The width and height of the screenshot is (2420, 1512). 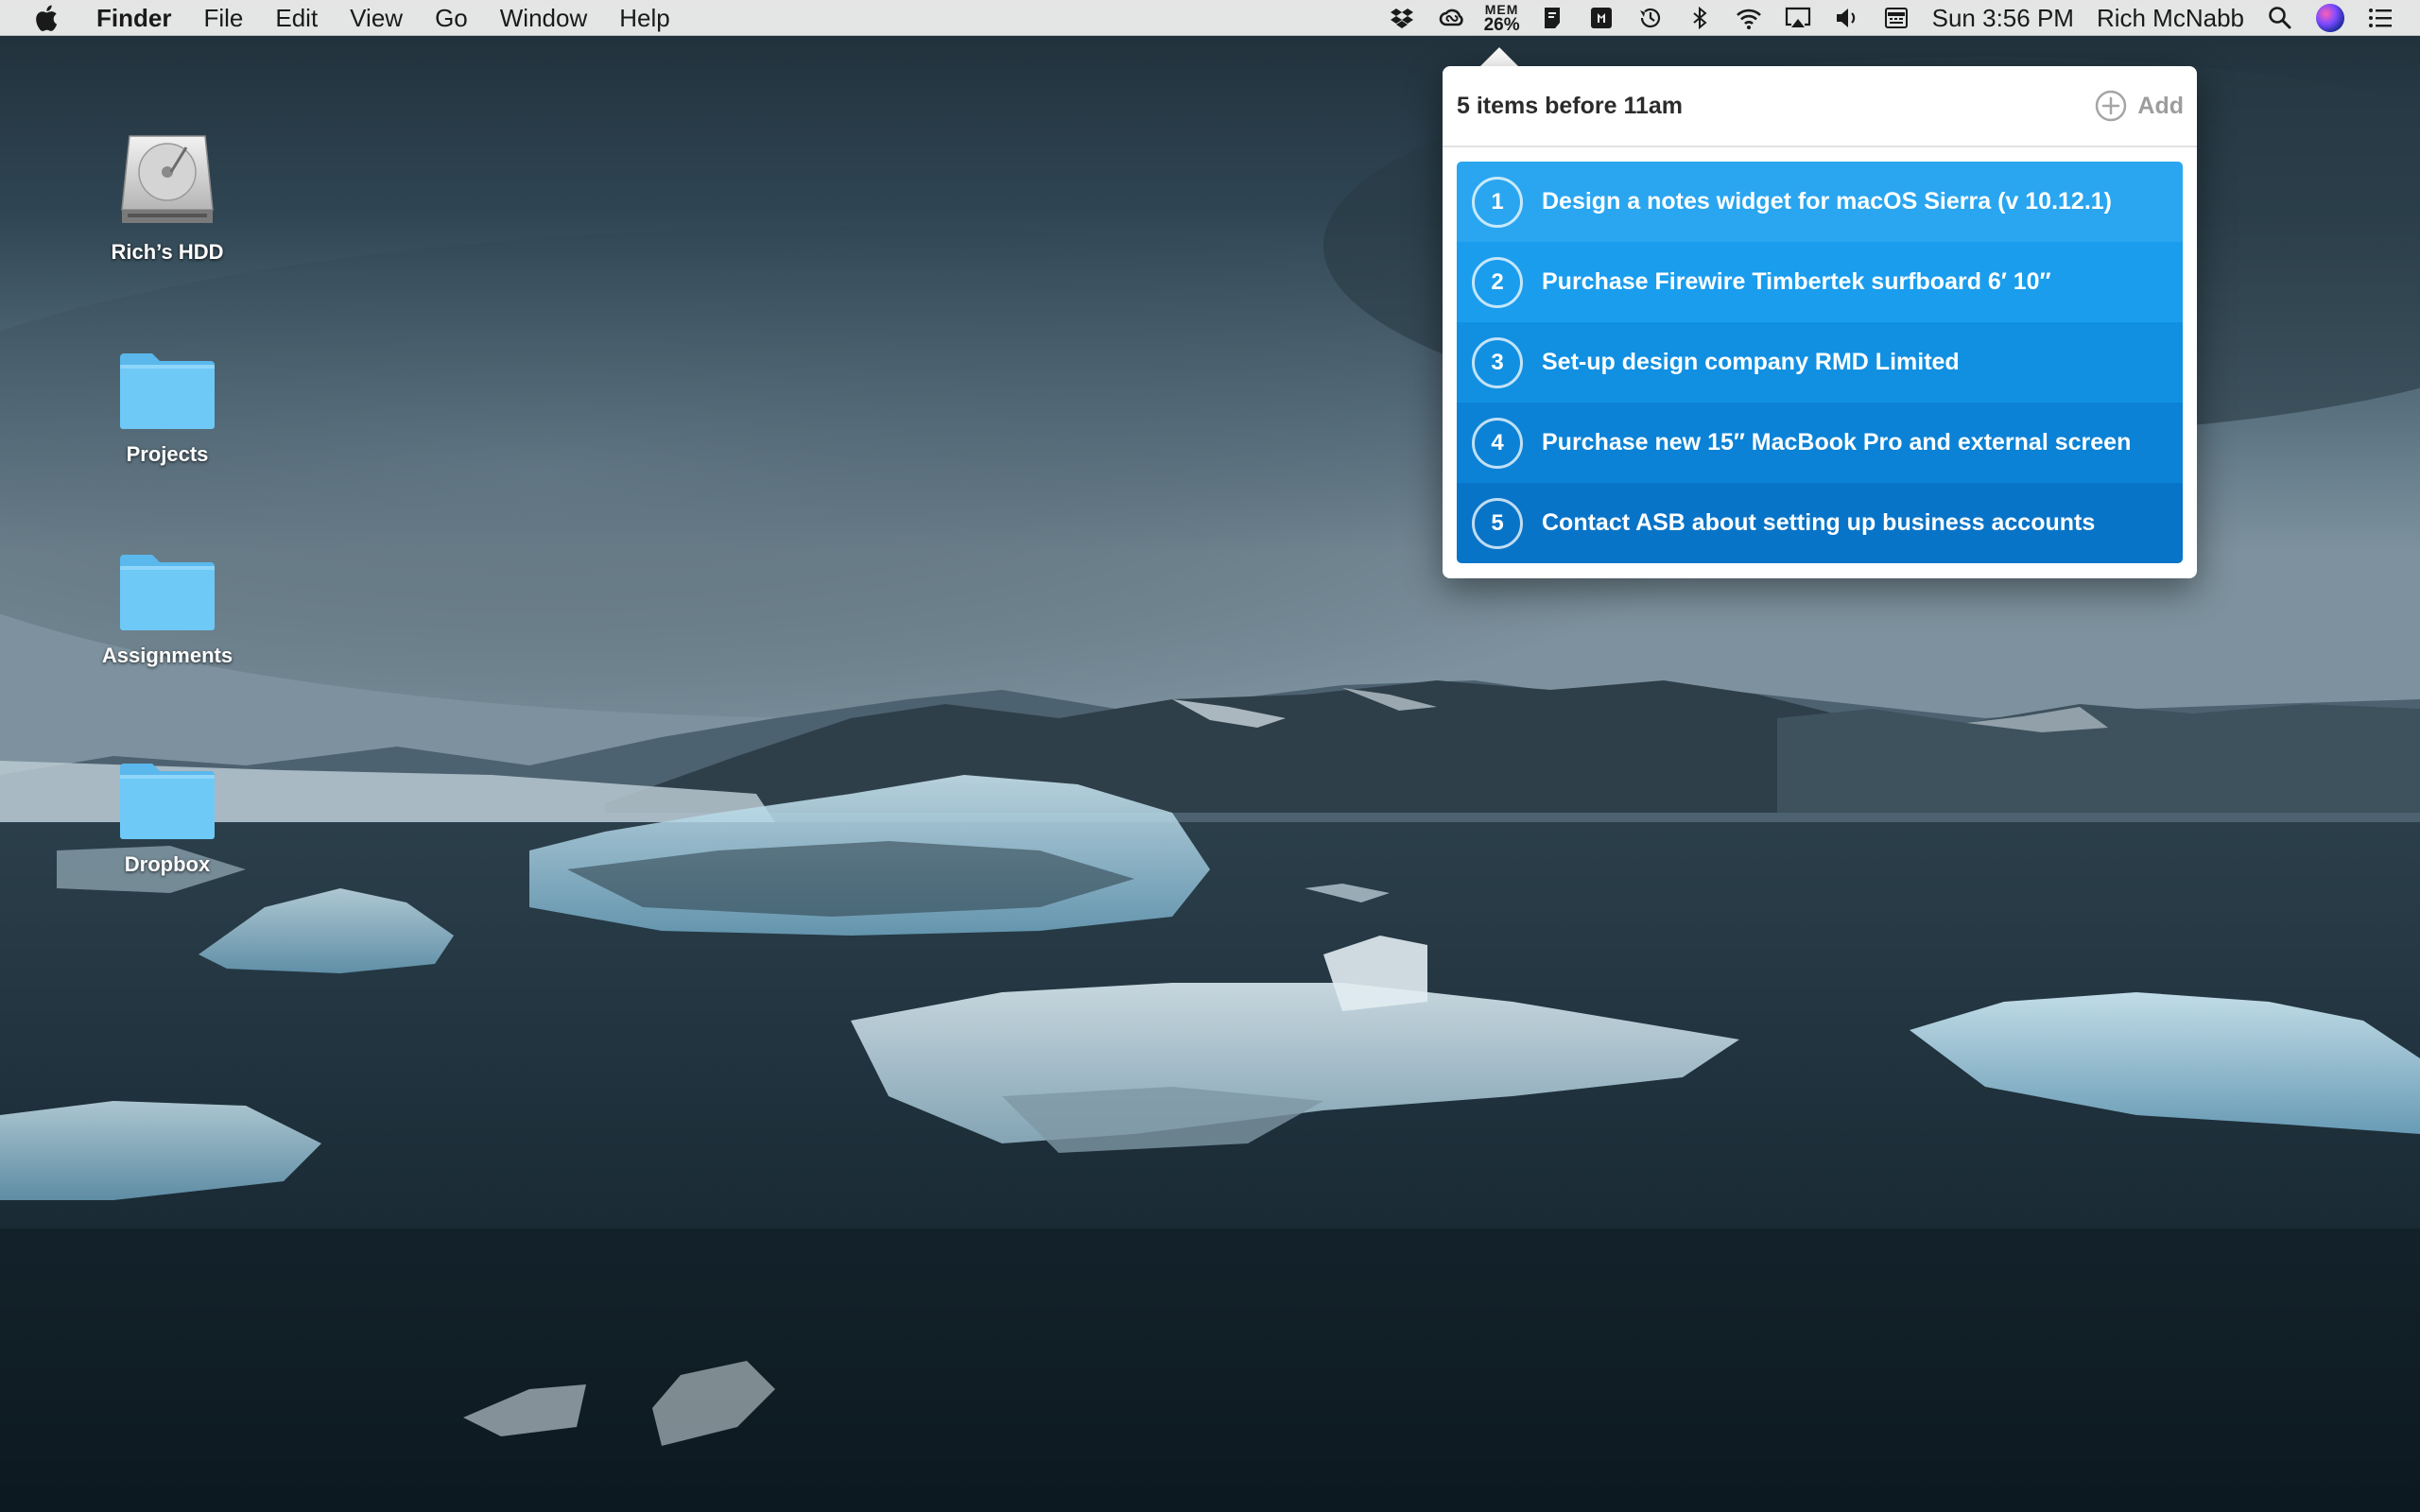 I want to click on task-number-badge: 1, so click(x=1497, y=202).